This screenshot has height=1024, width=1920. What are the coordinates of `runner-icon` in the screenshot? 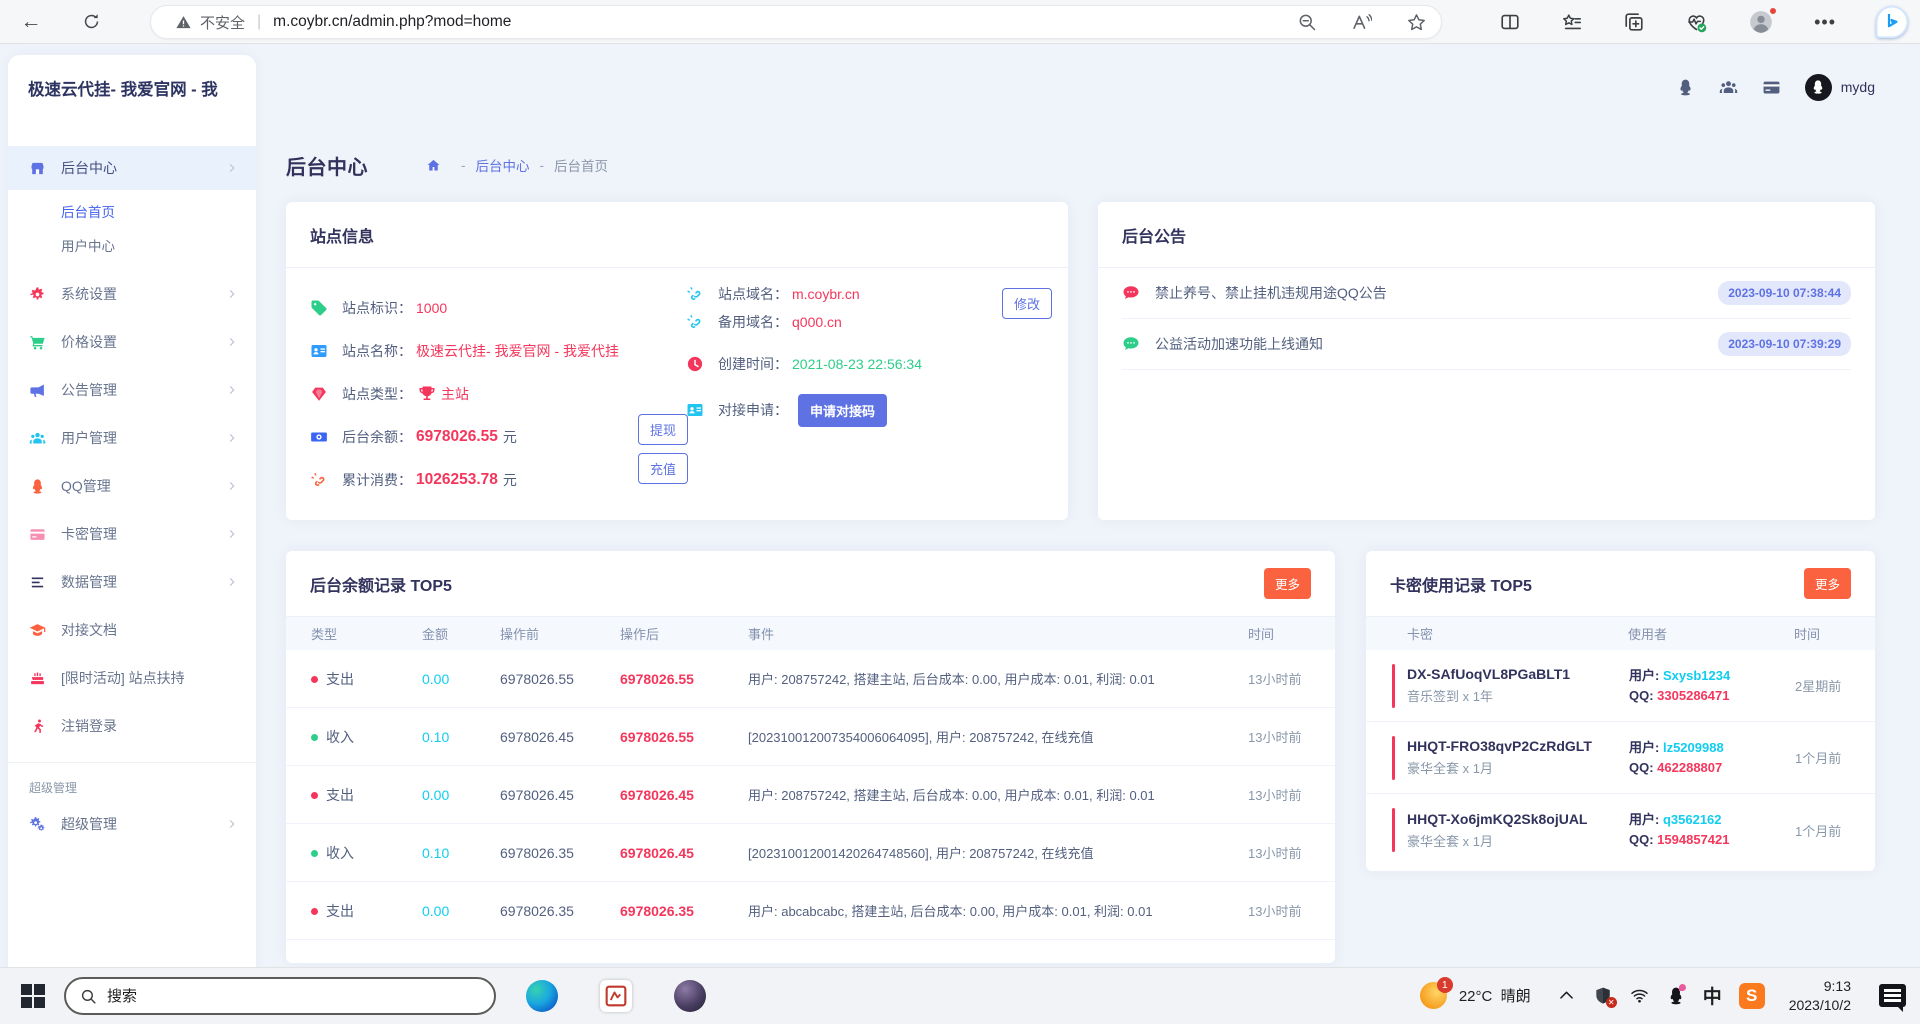 It's located at (37, 726).